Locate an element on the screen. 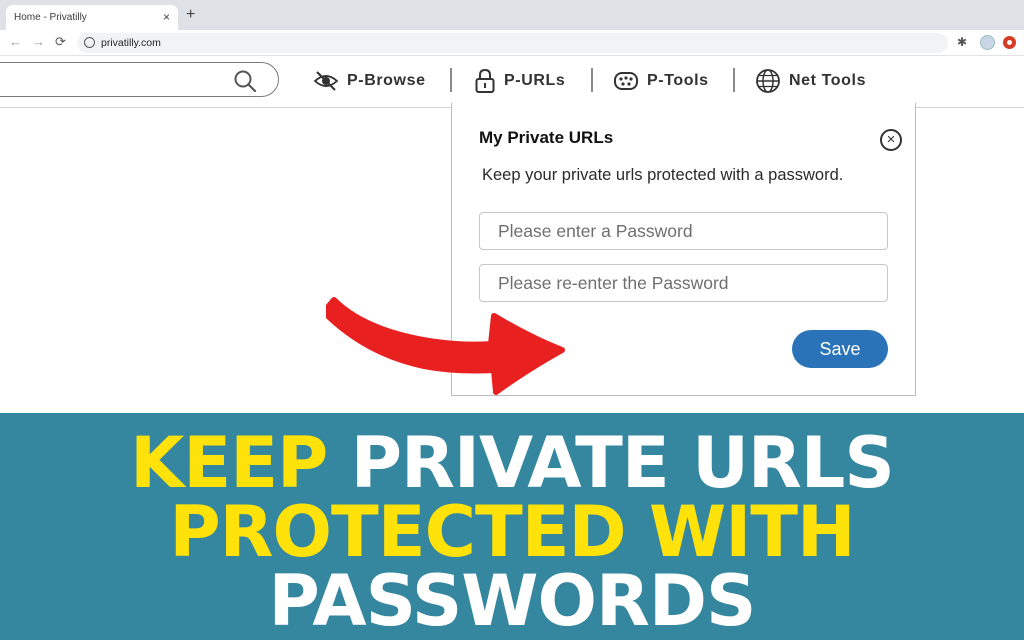 Image resolution: width=1024 pixels, height=640 pixels. save-button: Save is located at coordinates (840, 349).